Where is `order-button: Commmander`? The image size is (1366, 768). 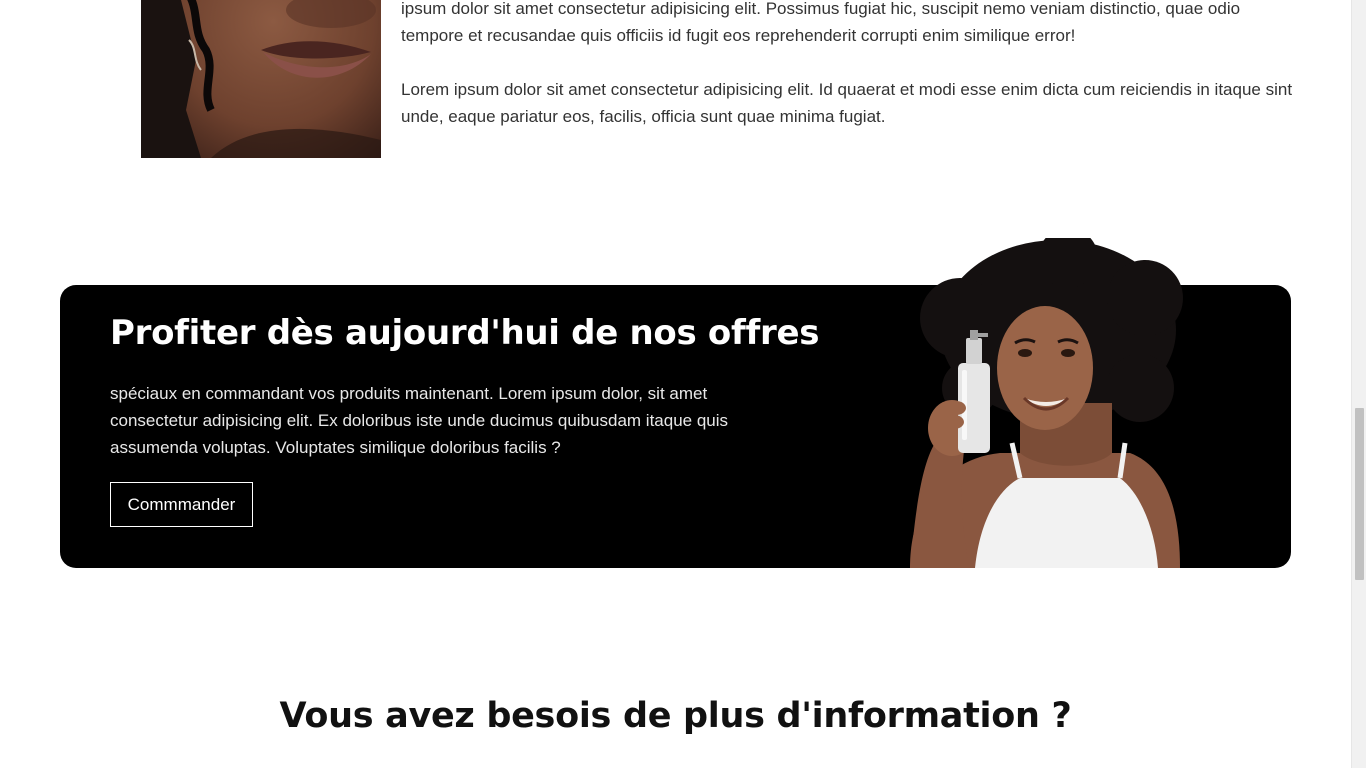 order-button: Commmander is located at coordinates (181, 504).